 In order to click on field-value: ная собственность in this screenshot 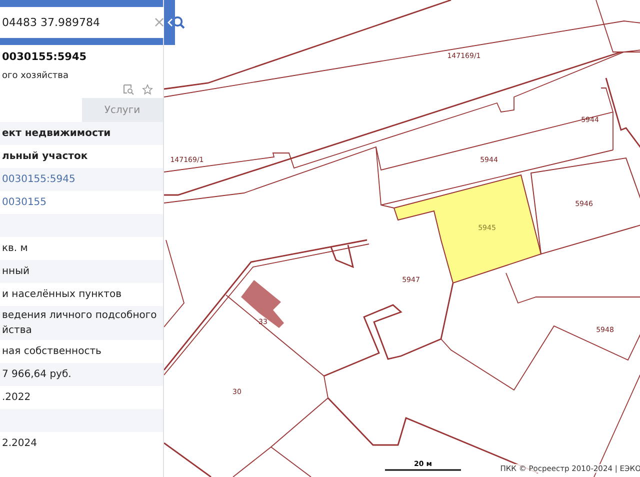, I will do `click(52, 352)`.